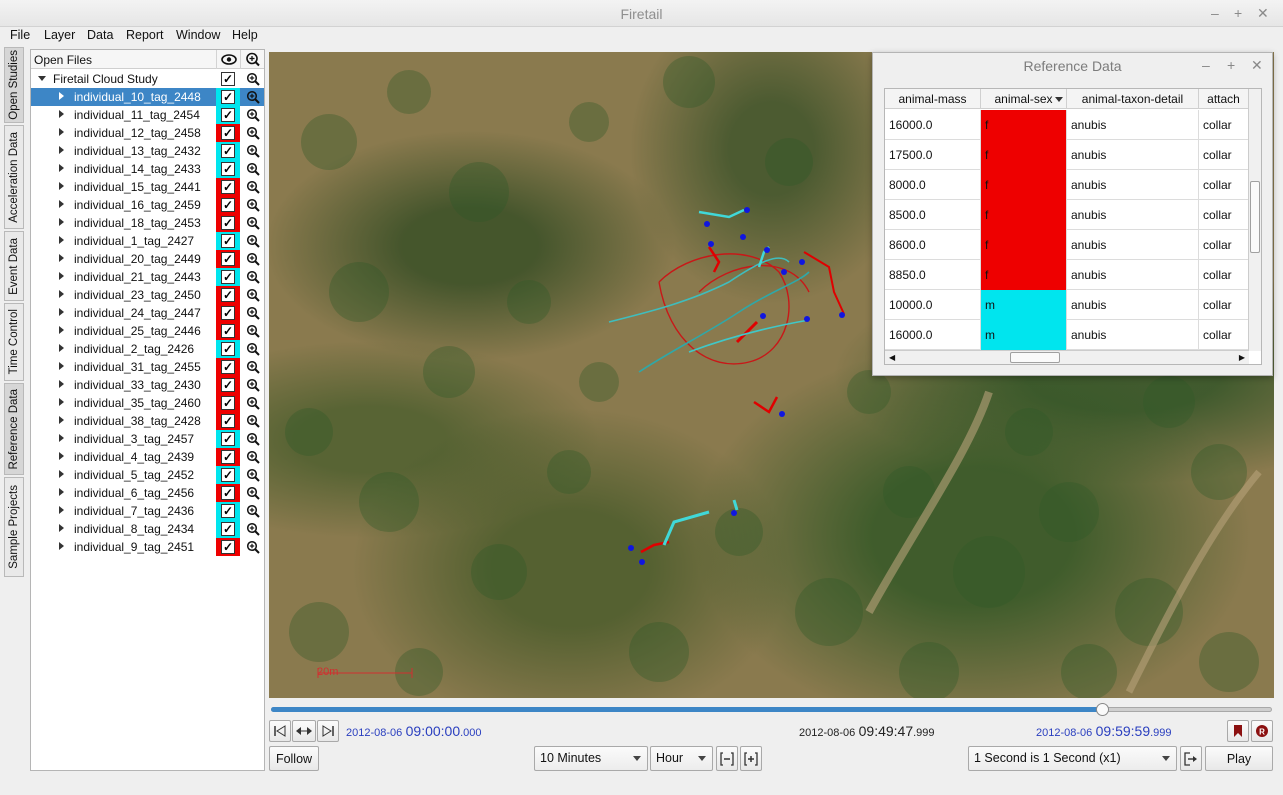  I want to click on playback-speed-select: 1 Second is 1 Second (x1), so click(1072, 758).